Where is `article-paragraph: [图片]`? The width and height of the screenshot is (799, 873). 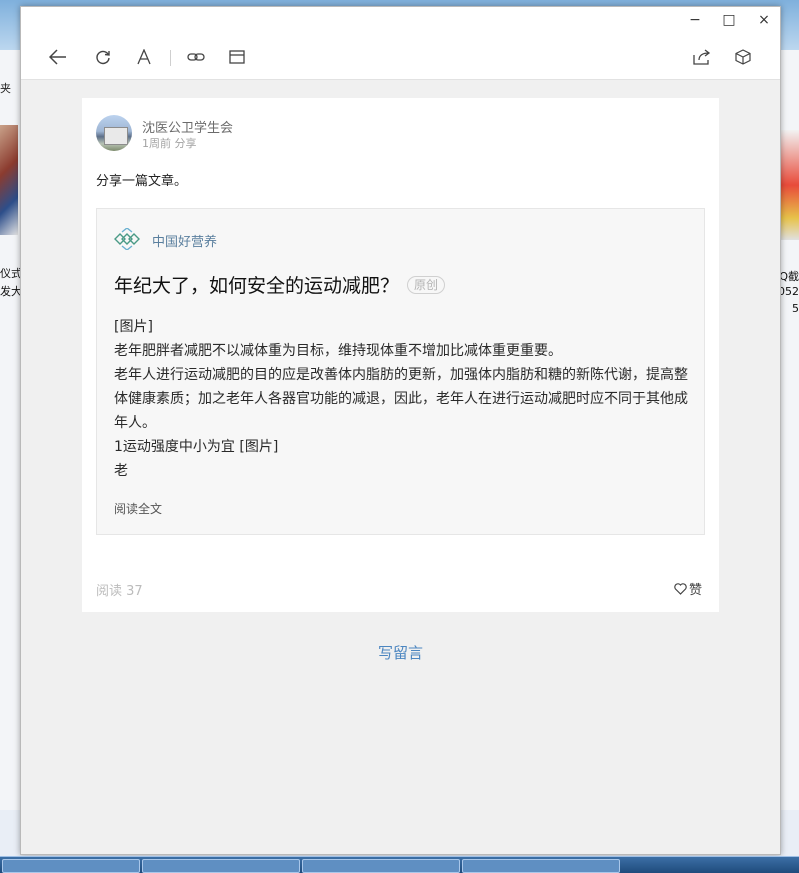 article-paragraph: [图片] is located at coordinates (133, 327).